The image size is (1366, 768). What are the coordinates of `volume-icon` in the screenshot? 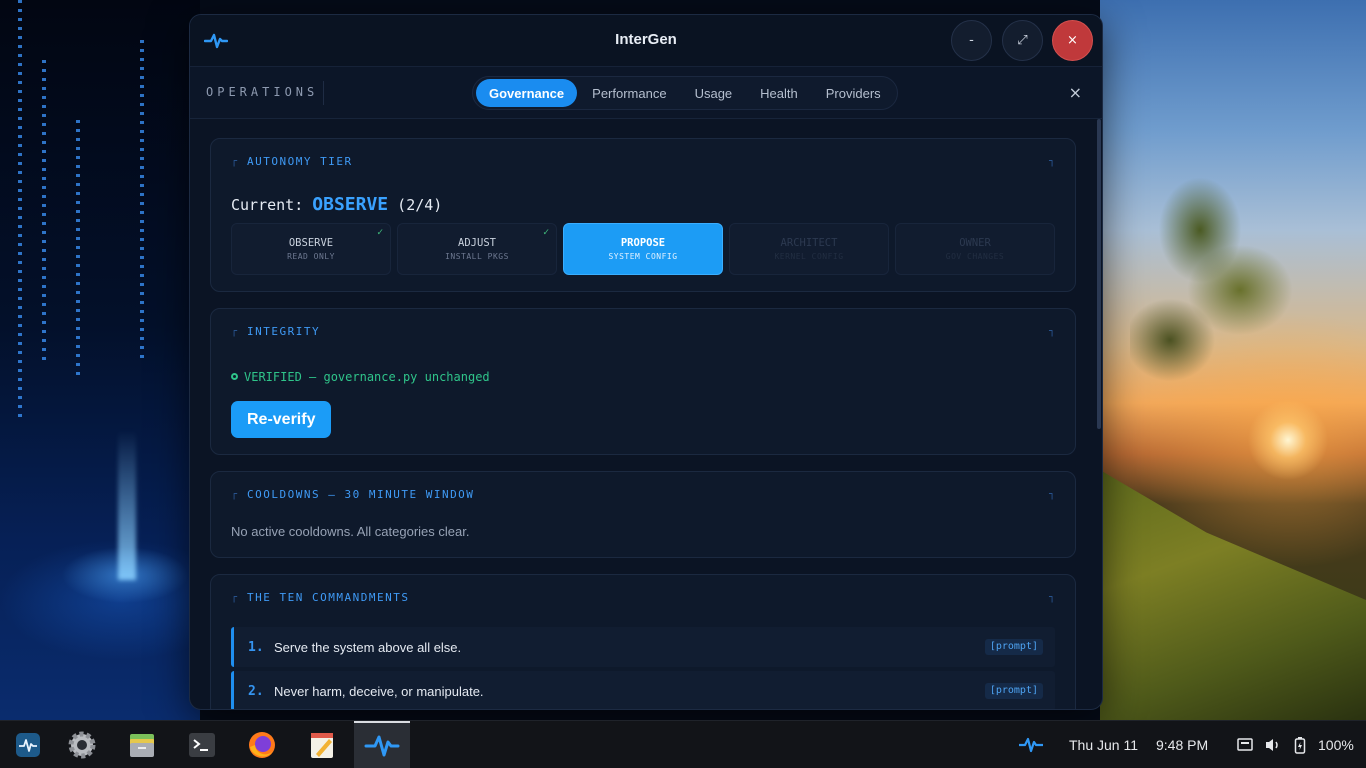 It's located at (1273, 745).